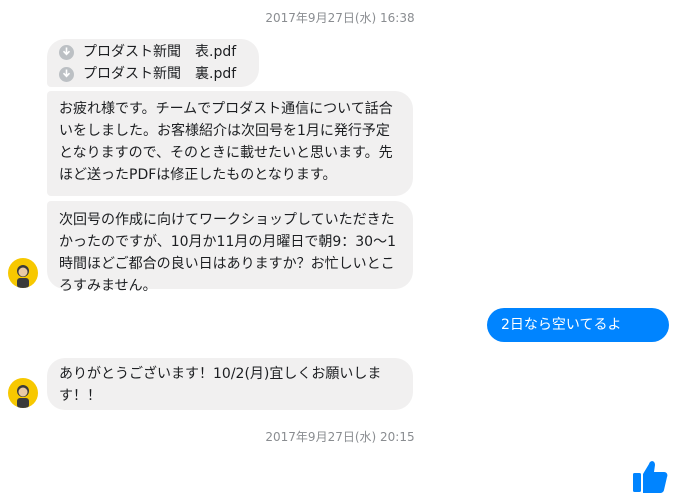 This screenshot has height=501, width=680. What do you see at coordinates (230, 384) in the screenshot?
I see `incoming-message: ありがとうございます！10/2(月)宜しくお願いします！！` at bounding box center [230, 384].